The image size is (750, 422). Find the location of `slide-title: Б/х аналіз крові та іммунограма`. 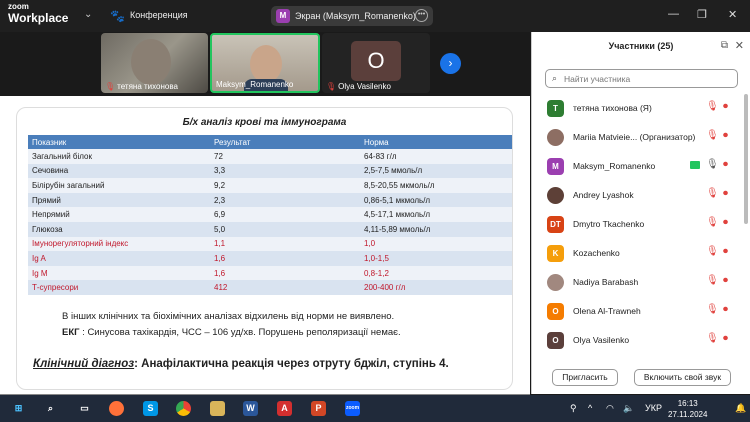

slide-title: Б/х аналіз крові та іммунограма is located at coordinates (264, 122).